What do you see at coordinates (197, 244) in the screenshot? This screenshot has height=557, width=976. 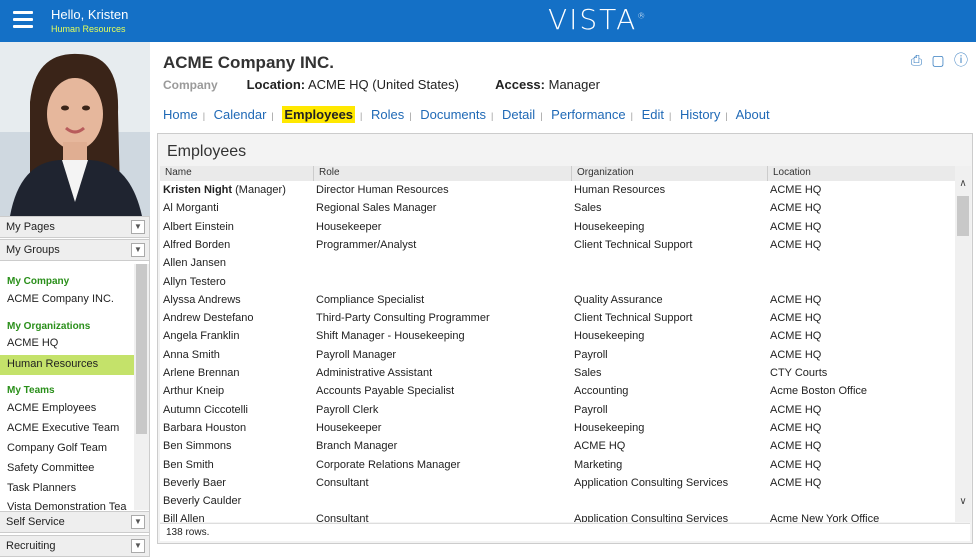 I see `cell-name: Alfred Borden` at bounding box center [197, 244].